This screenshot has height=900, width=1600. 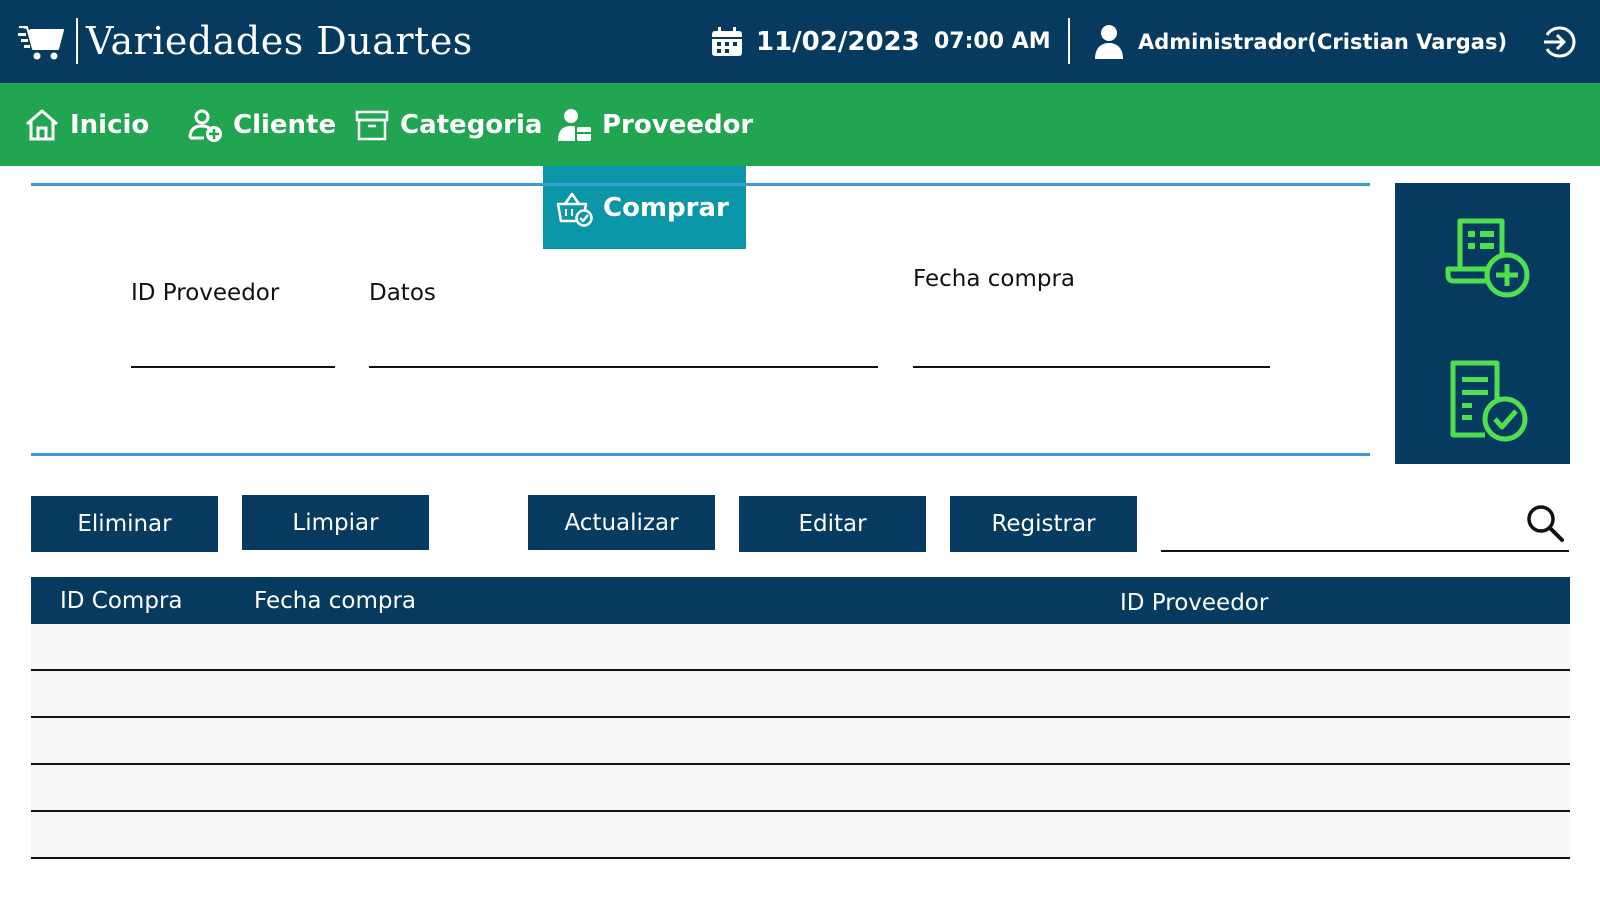 What do you see at coordinates (800, 124) in the screenshot?
I see `main-nav: Inicio Cliente Categoria Proveedor` at bounding box center [800, 124].